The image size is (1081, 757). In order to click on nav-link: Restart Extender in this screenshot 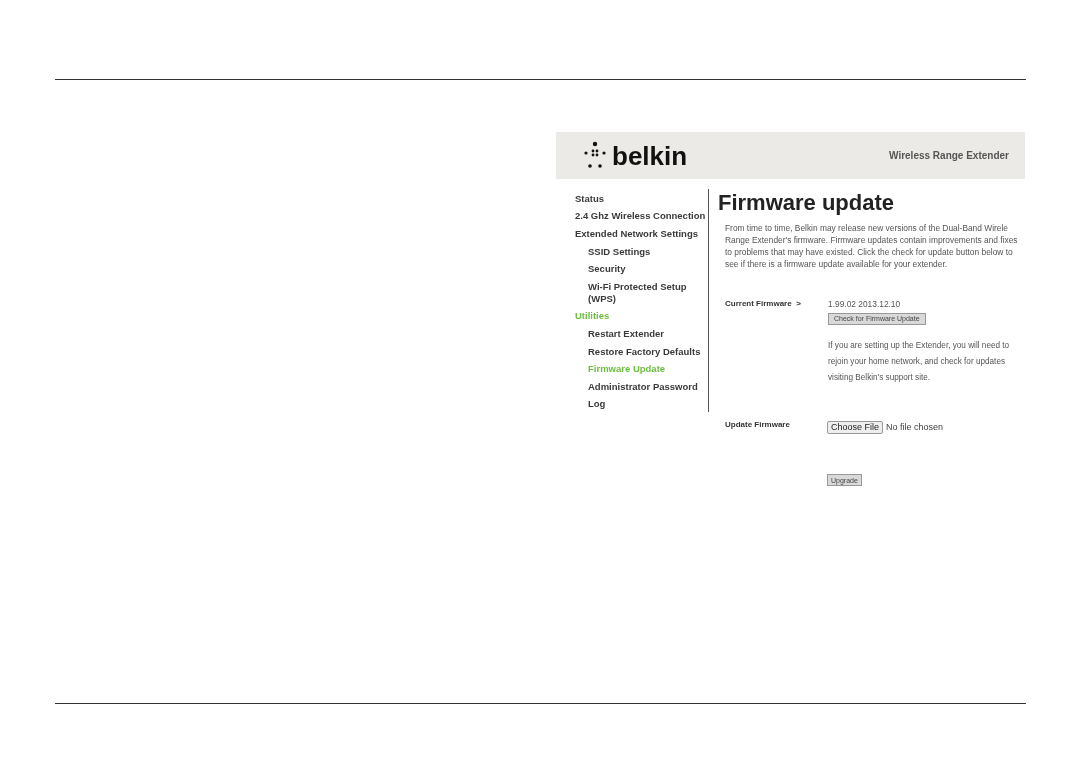, I will do `click(641, 334)`.